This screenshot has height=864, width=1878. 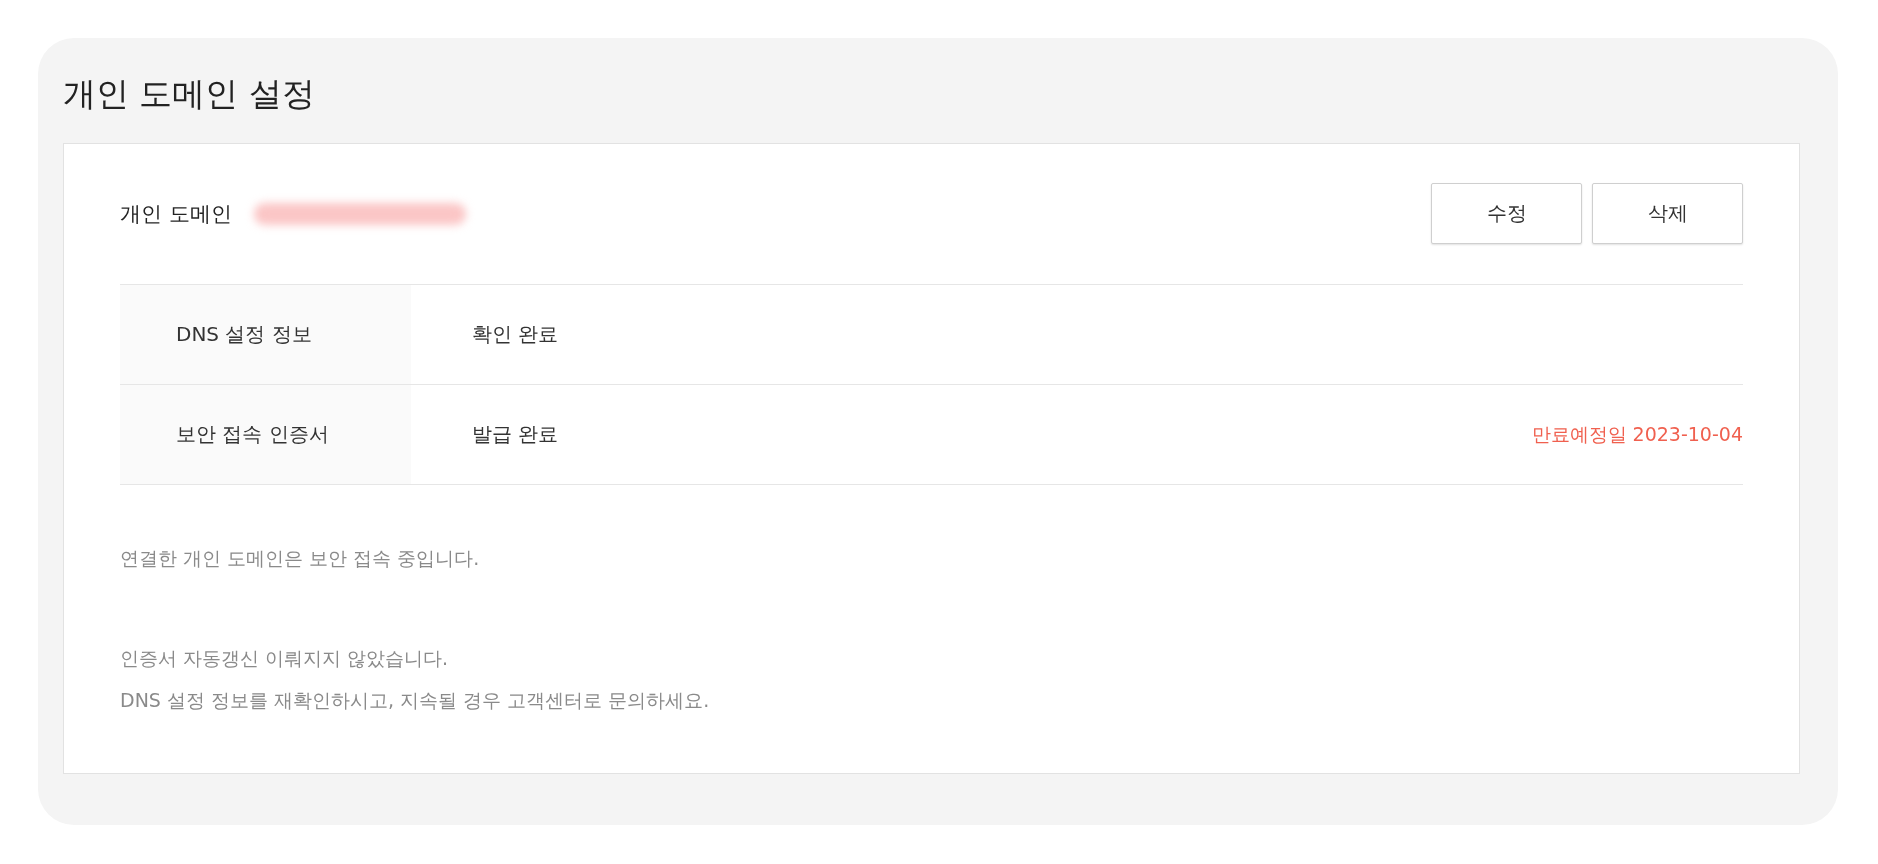 What do you see at coordinates (1667, 213) in the screenshot?
I see `delete-button: 삭제` at bounding box center [1667, 213].